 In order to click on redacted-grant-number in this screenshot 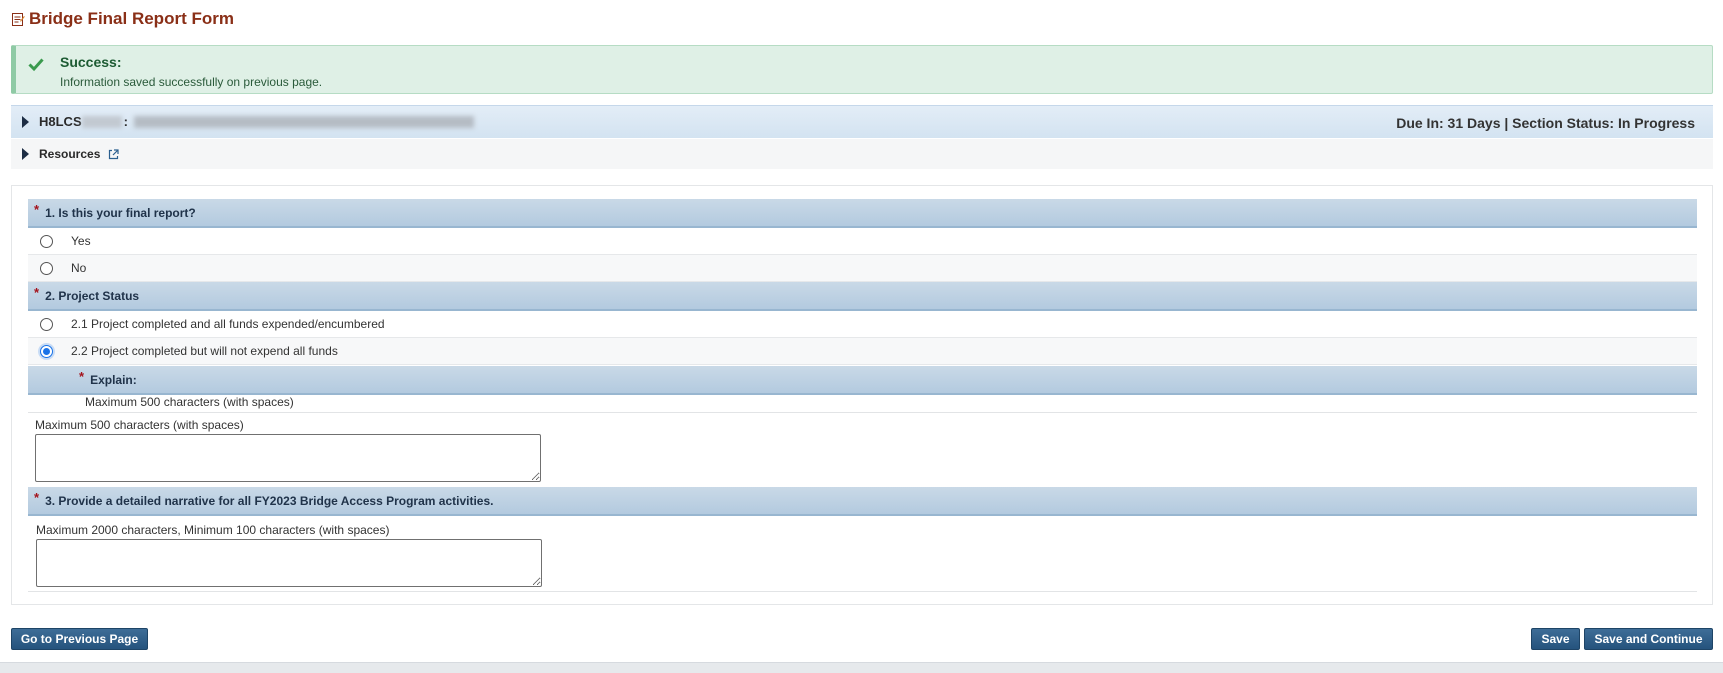, I will do `click(101, 121)`.